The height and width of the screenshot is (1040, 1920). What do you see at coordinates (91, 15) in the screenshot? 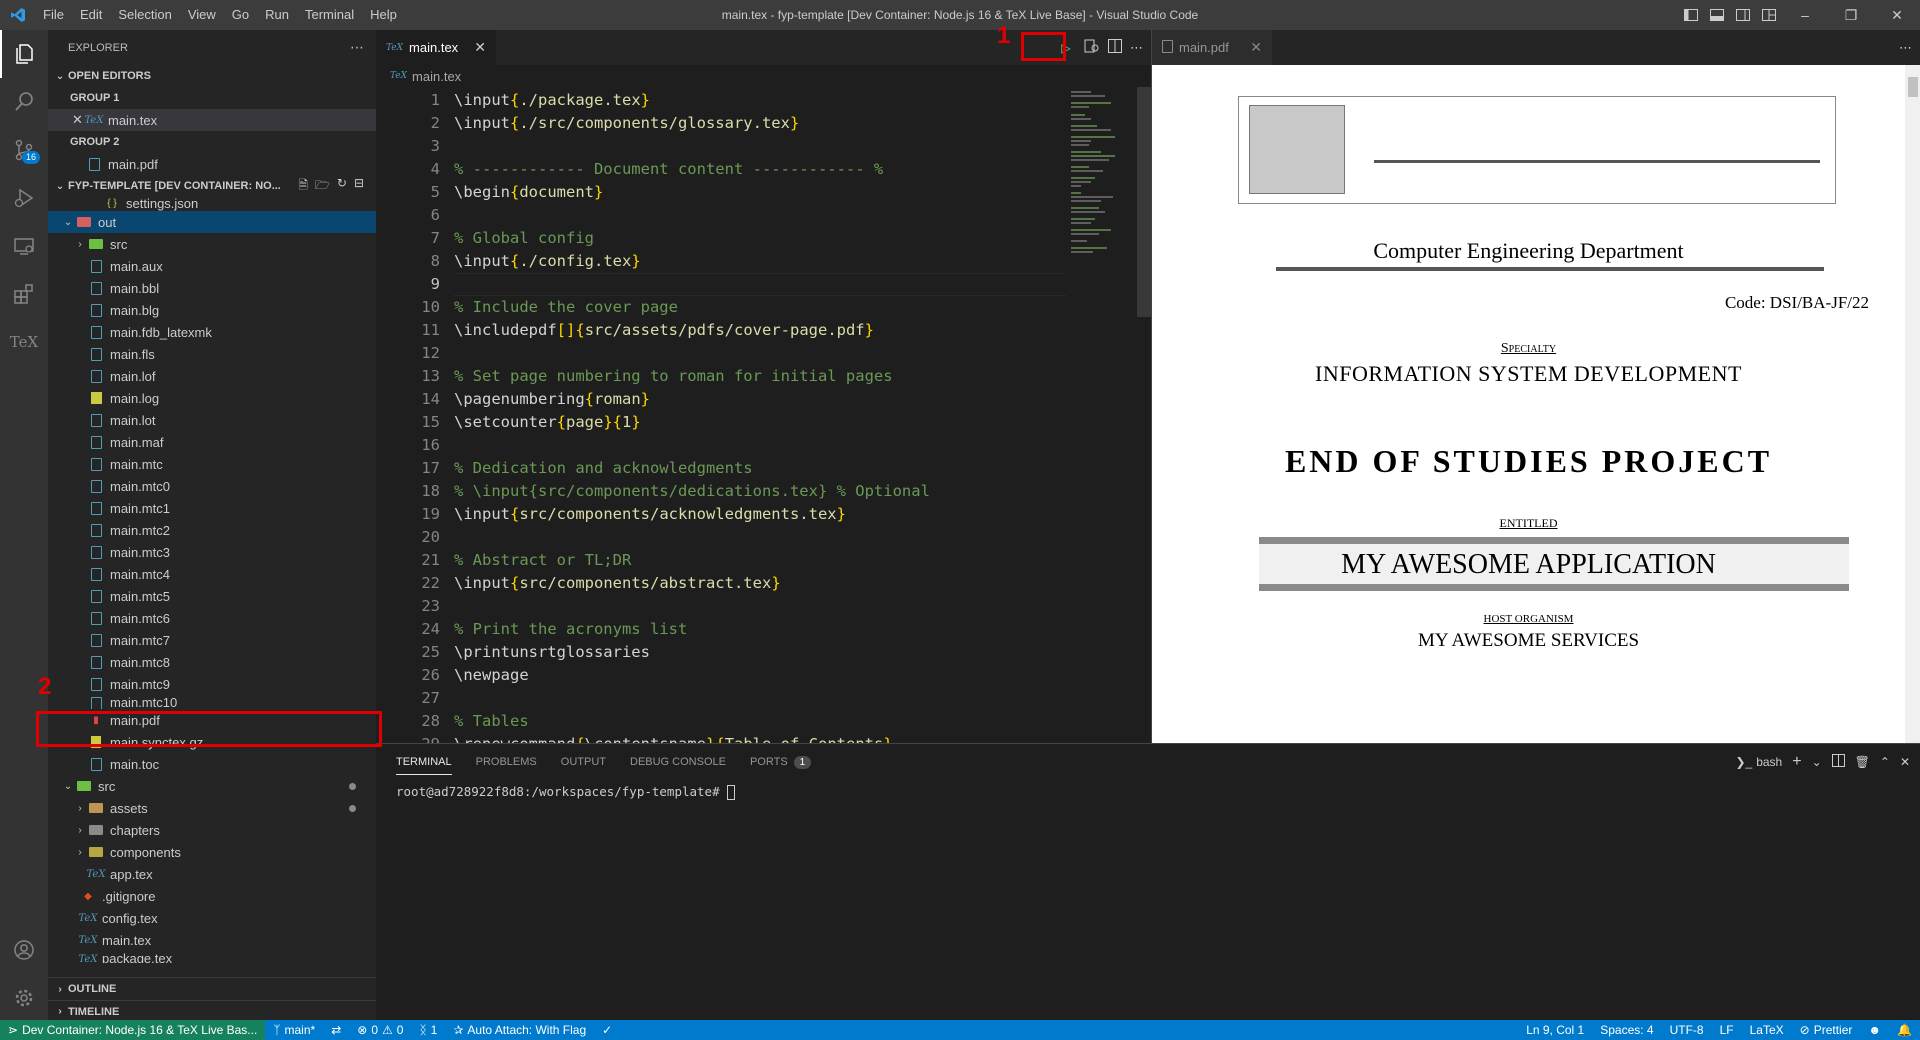
I see `menu-edit: Edit` at bounding box center [91, 15].